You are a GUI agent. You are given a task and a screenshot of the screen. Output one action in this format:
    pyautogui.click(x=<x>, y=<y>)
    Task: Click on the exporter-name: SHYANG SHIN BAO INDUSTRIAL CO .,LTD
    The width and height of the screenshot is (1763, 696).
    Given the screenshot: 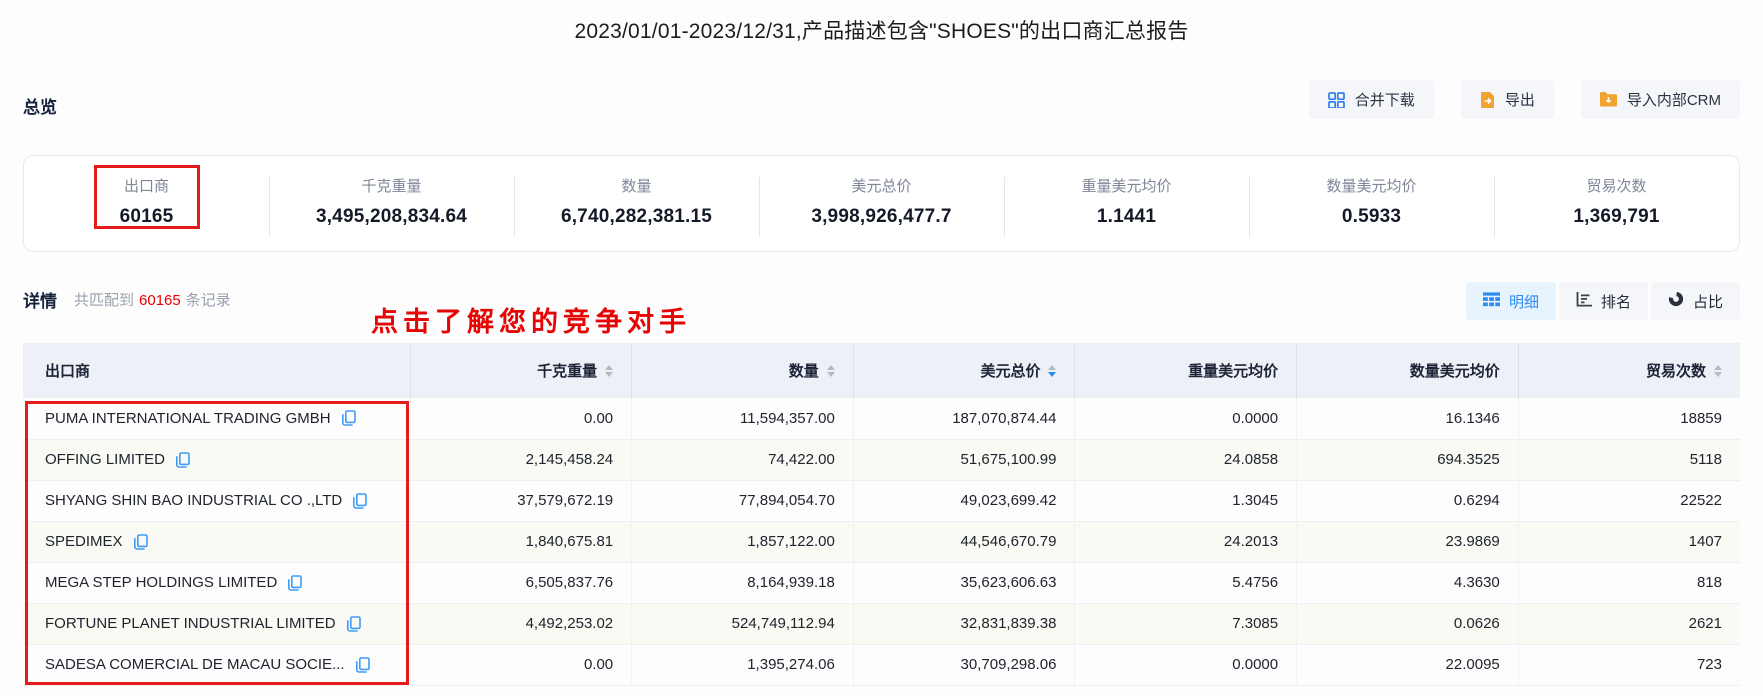 What is the action you would take?
    pyautogui.click(x=193, y=500)
    